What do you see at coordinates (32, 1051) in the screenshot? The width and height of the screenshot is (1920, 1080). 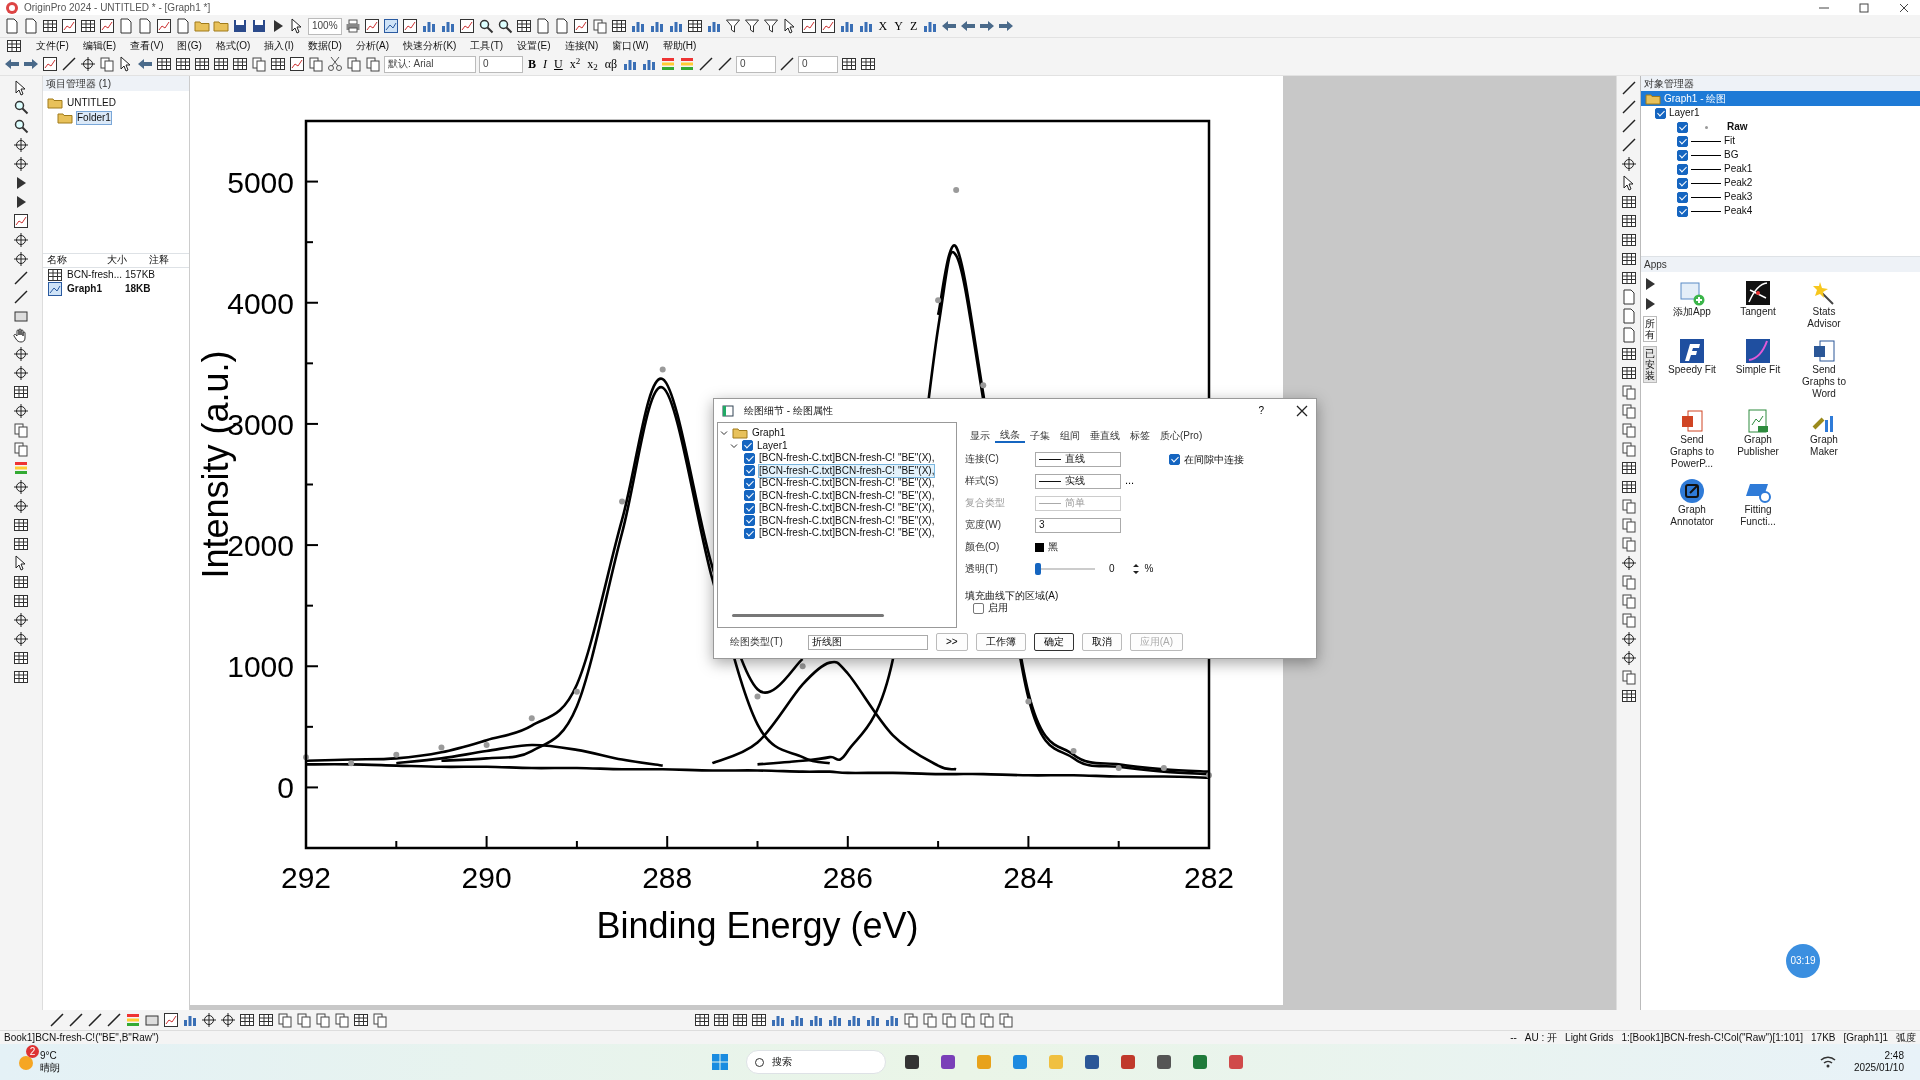 I see `notification-badge: 2` at bounding box center [32, 1051].